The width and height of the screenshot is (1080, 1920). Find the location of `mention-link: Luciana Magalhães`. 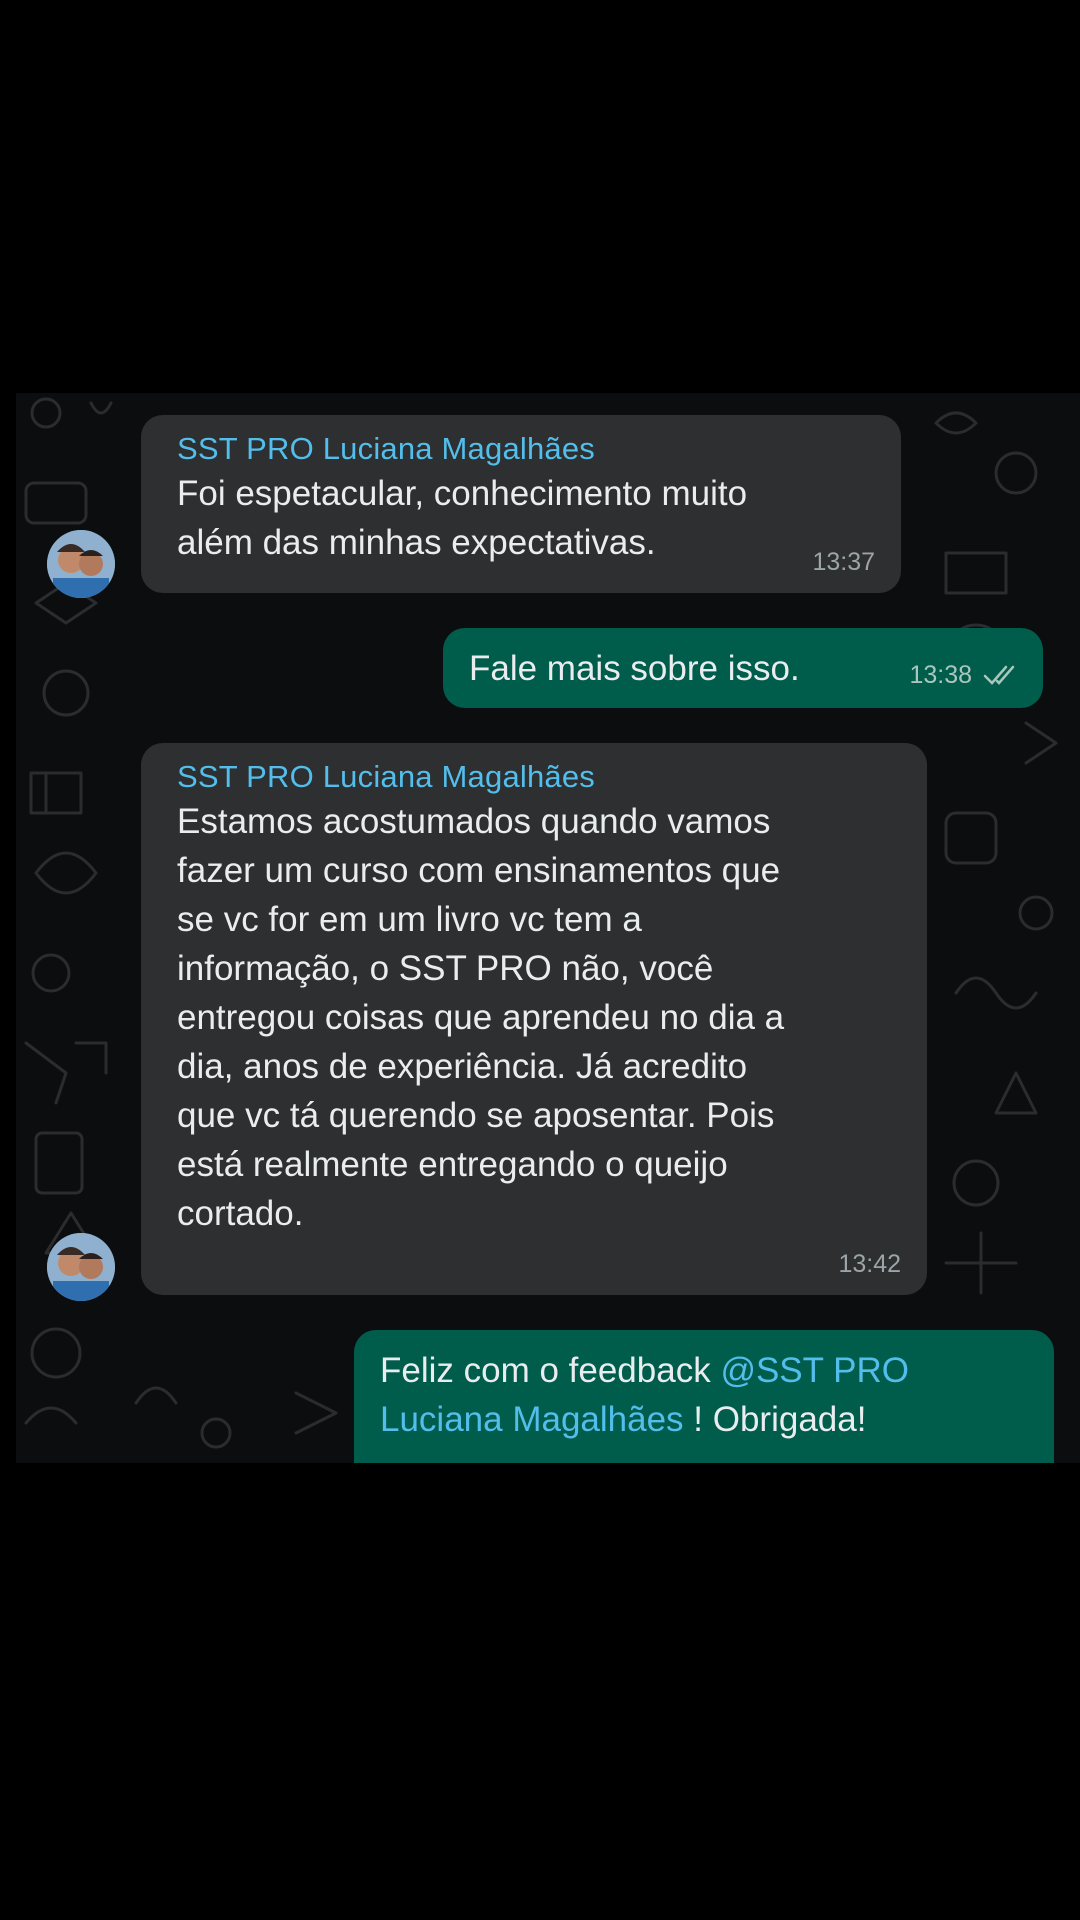

mention-link: Luciana Magalhães is located at coordinates (532, 1419).